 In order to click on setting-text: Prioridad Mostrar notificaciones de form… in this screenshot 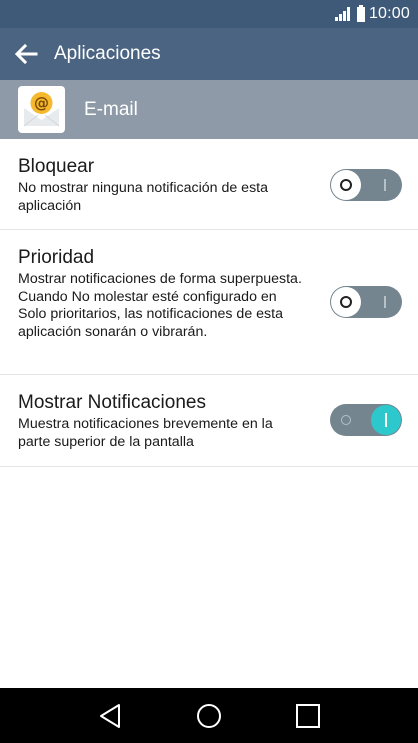, I will do `click(163, 293)`.